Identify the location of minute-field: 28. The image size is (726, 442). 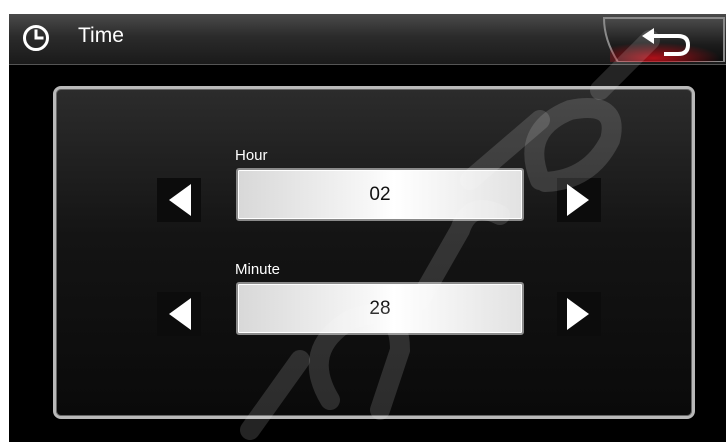
(380, 308).